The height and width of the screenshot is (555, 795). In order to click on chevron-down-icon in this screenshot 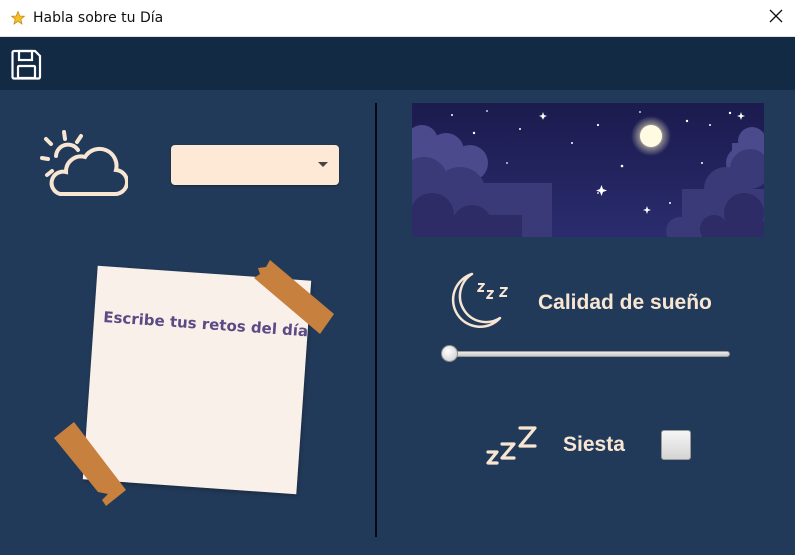, I will do `click(323, 164)`.